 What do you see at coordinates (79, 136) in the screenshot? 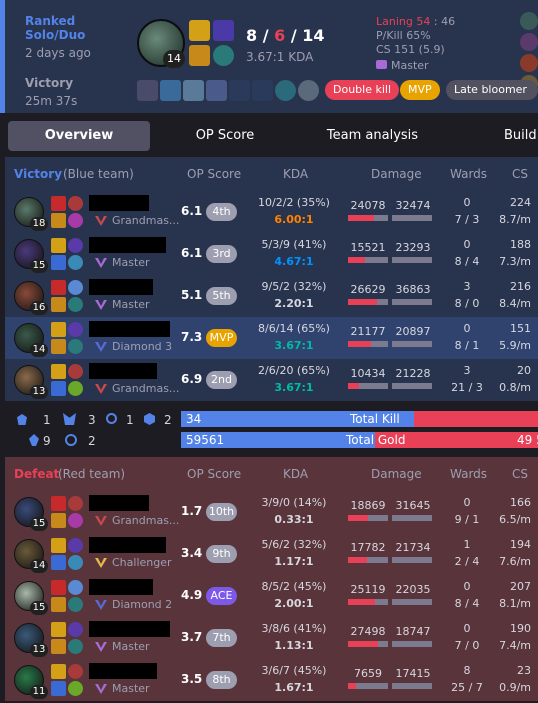
I see `tab-overview: Overview` at bounding box center [79, 136].